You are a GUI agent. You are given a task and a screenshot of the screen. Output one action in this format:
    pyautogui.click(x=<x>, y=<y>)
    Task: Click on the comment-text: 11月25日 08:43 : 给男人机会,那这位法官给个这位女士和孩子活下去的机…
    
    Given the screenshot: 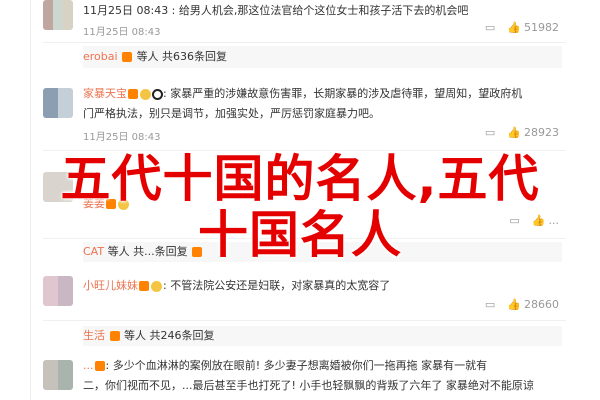 What is the action you would take?
    pyautogui.click(x=276, y=10)
    